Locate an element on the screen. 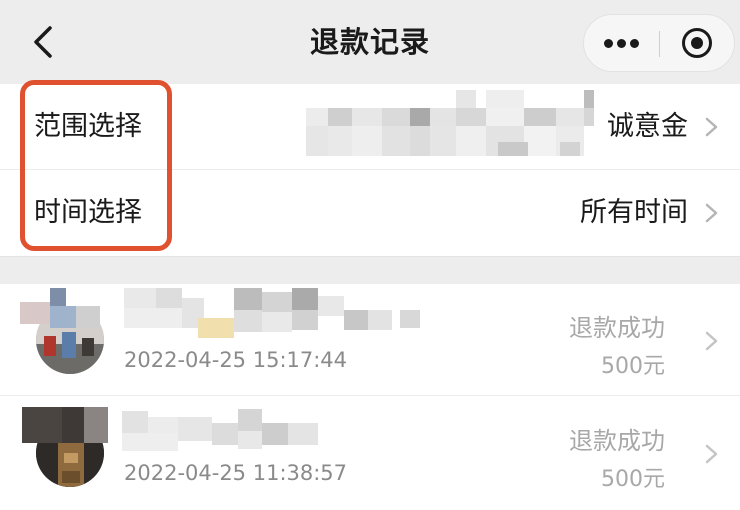  time-select-label: 时间选择 is located at coordinates (88, 212).